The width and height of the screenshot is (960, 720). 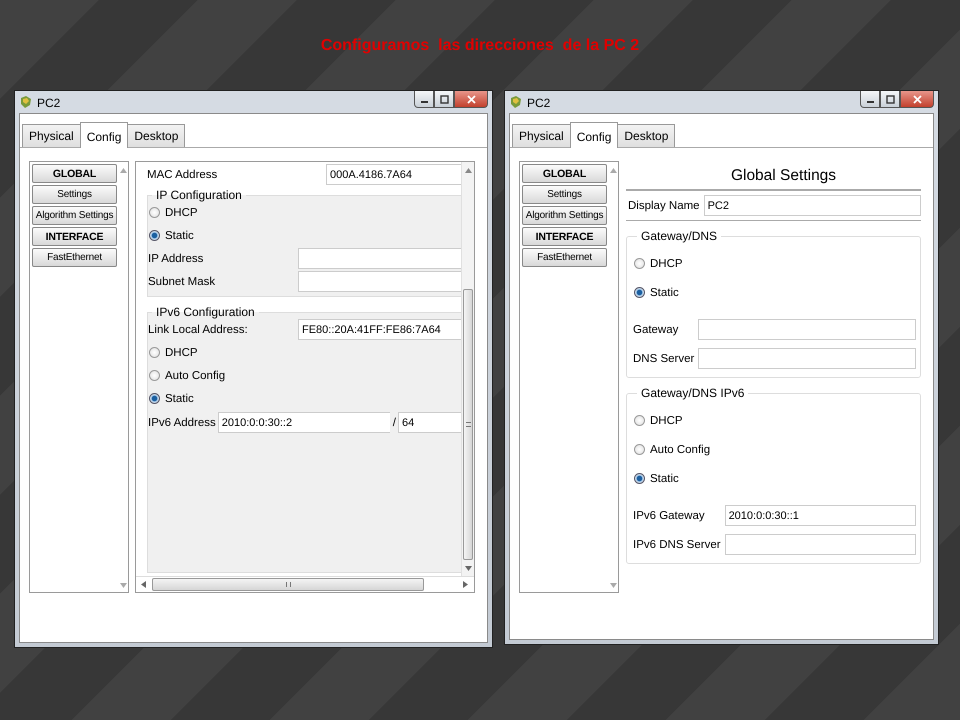 What do you see at coordinates (205, 312) in the screenshot?
I see `group-title: IPv6 Configuration` at bounding box center [205, 312].